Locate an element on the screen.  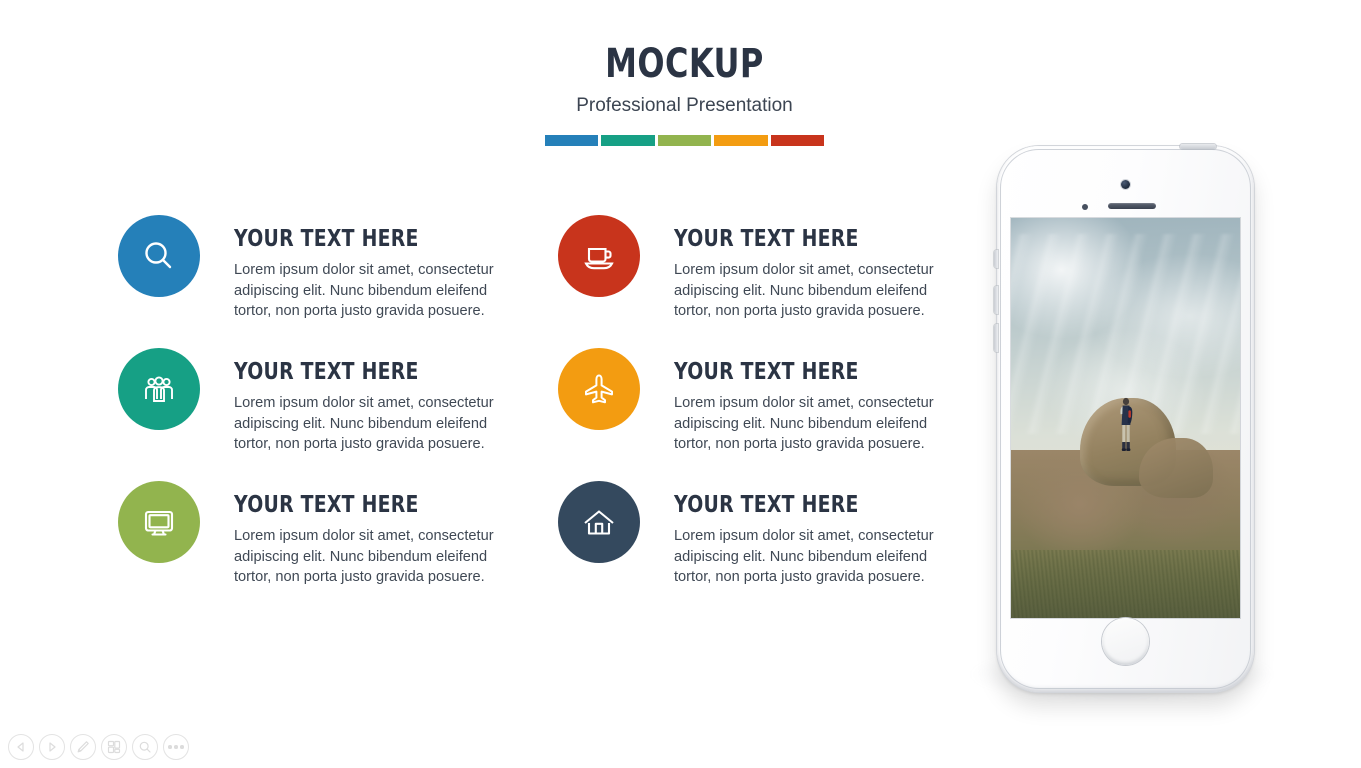
phone-volume-down-button is located at coordinates (996, 338).